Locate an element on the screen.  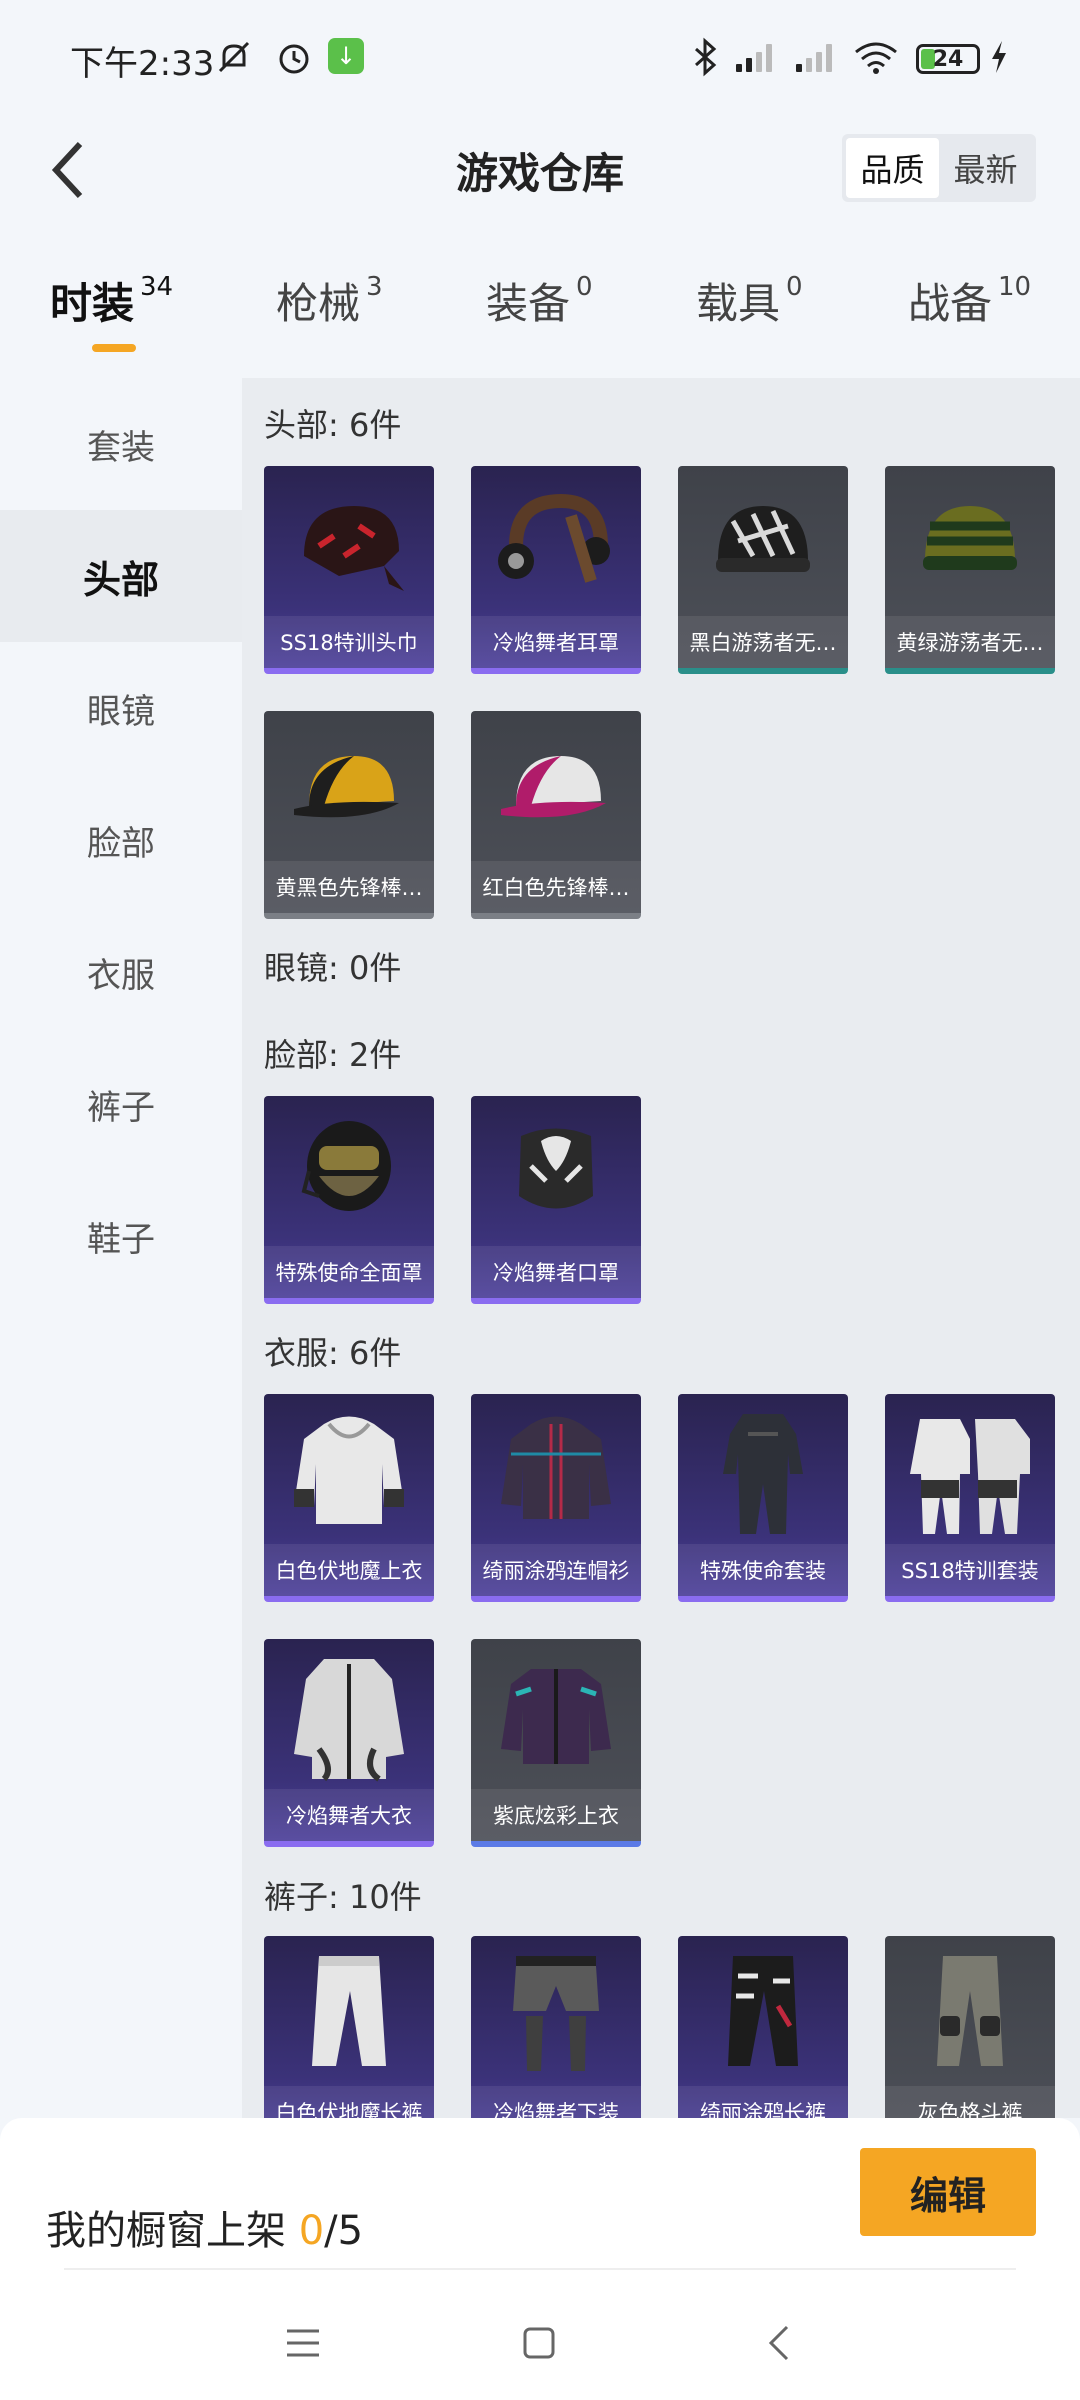
category-tabs: 时装 34 枪械 3 装备 0 载具 0 战备 10 is located at coordinates (540, 315).